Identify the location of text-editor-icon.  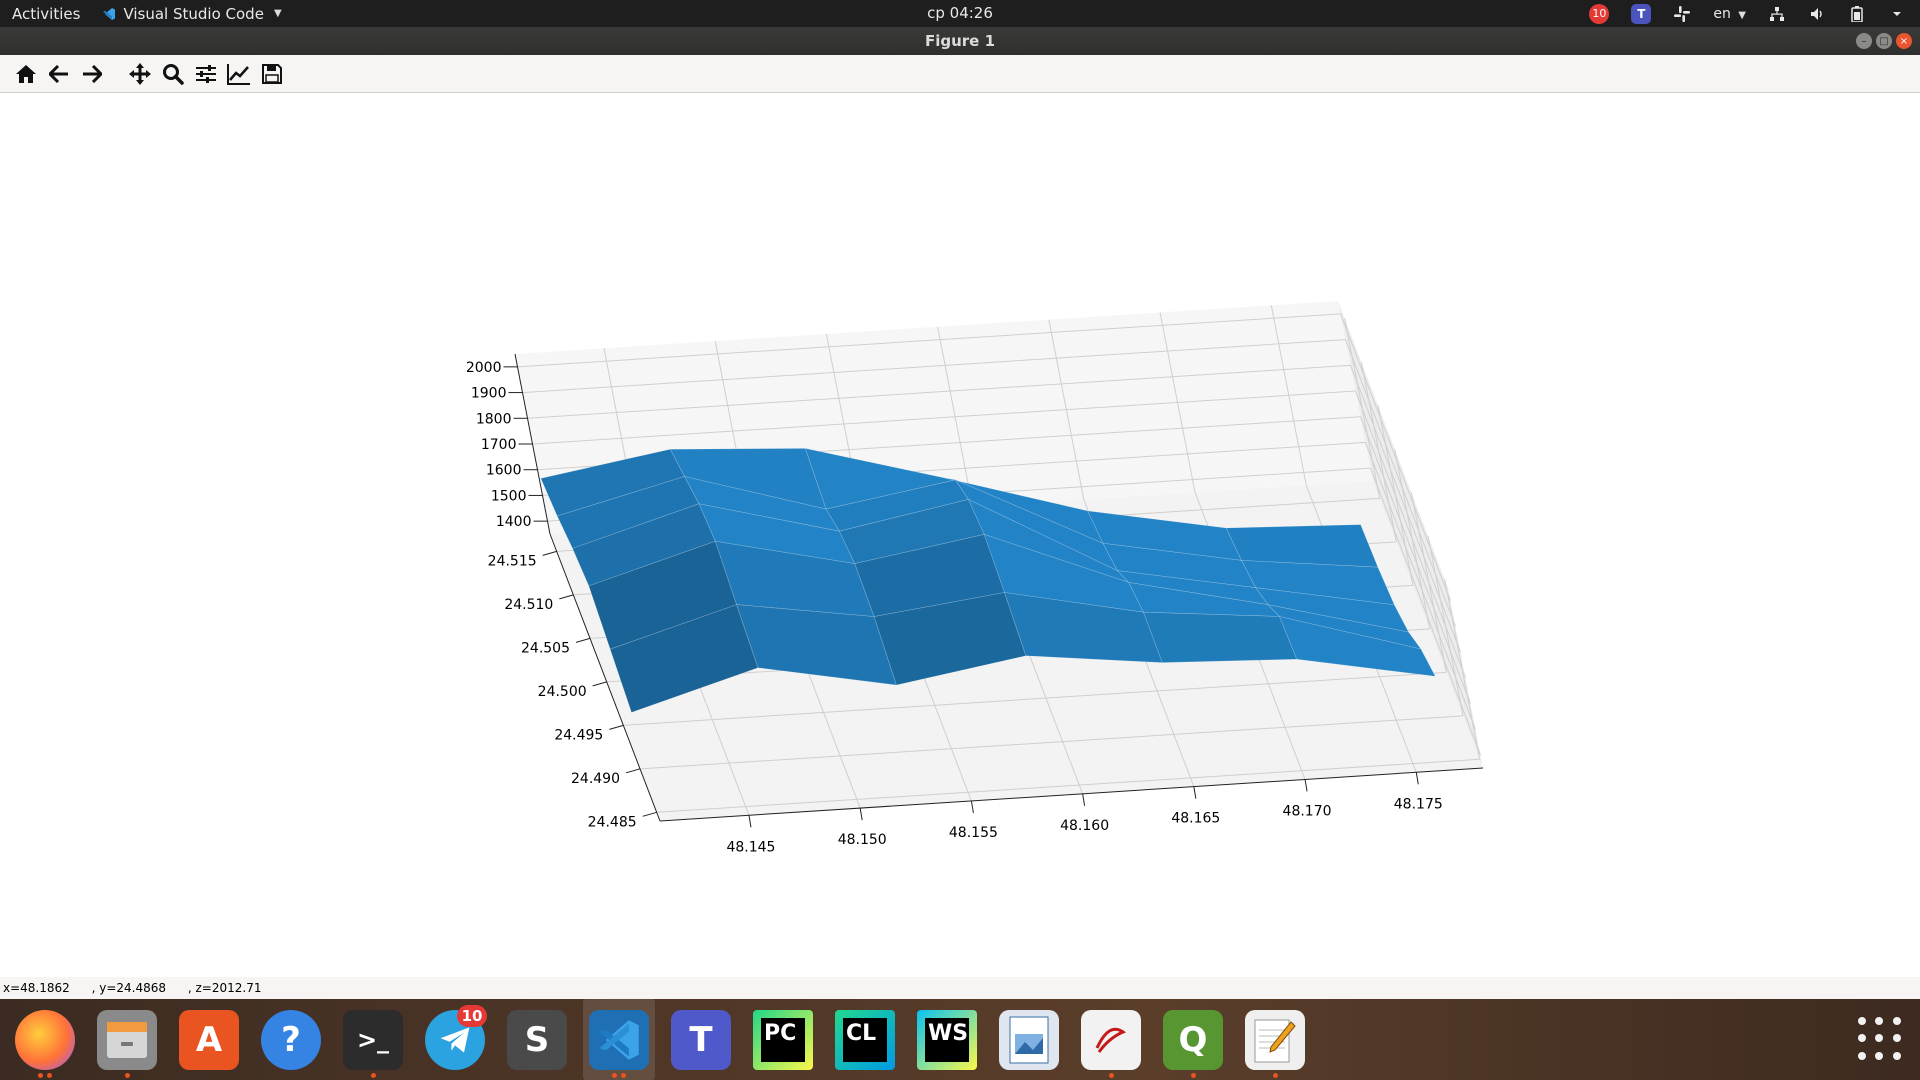
(1275, 1039).